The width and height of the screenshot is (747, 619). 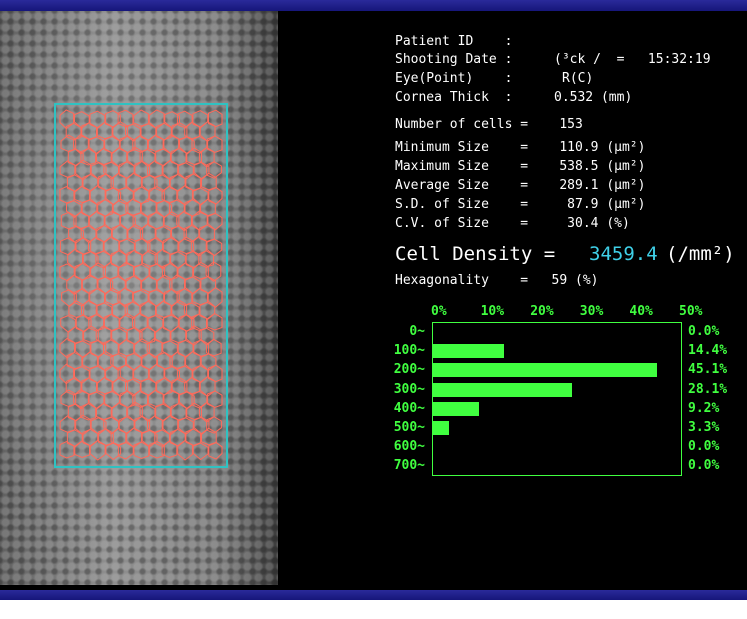 I want to click on eye-point-label: Eye(Point) :, so click(x=454, y=78).